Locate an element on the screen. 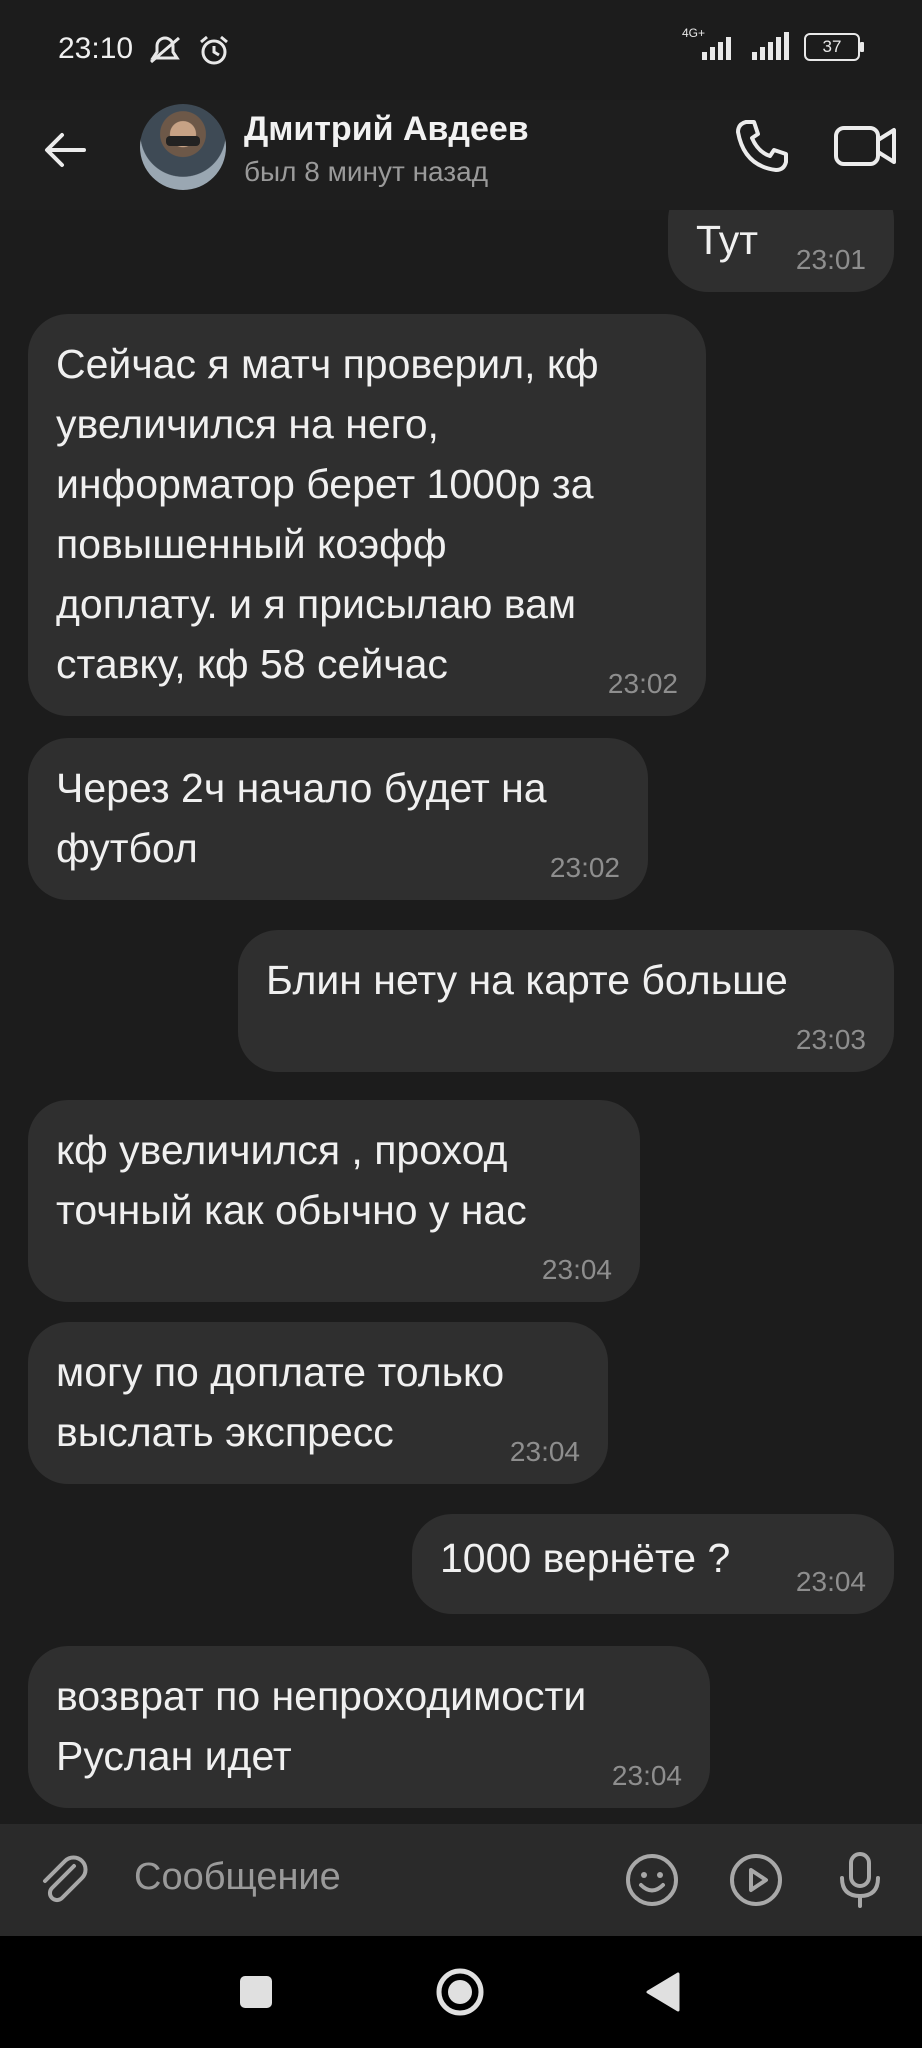 Image resolution: width=922 pixels, height=2048 pixels. call-button is located at coordinates (762, 146).